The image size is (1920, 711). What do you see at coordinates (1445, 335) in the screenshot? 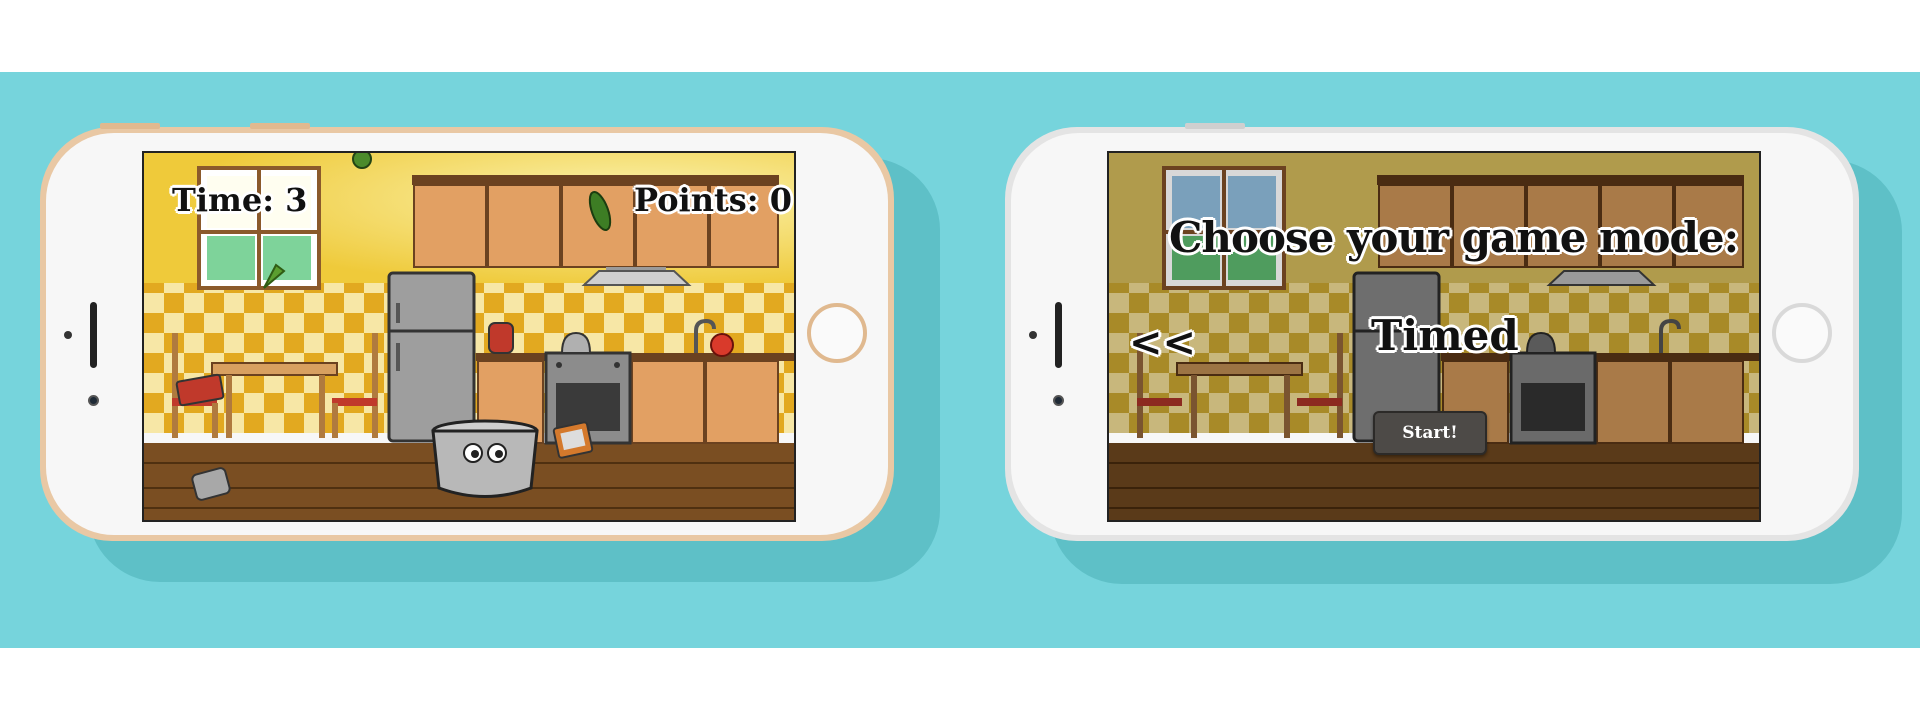
I see `game-mode-label: Timed` at bounding box center [1445, 335].